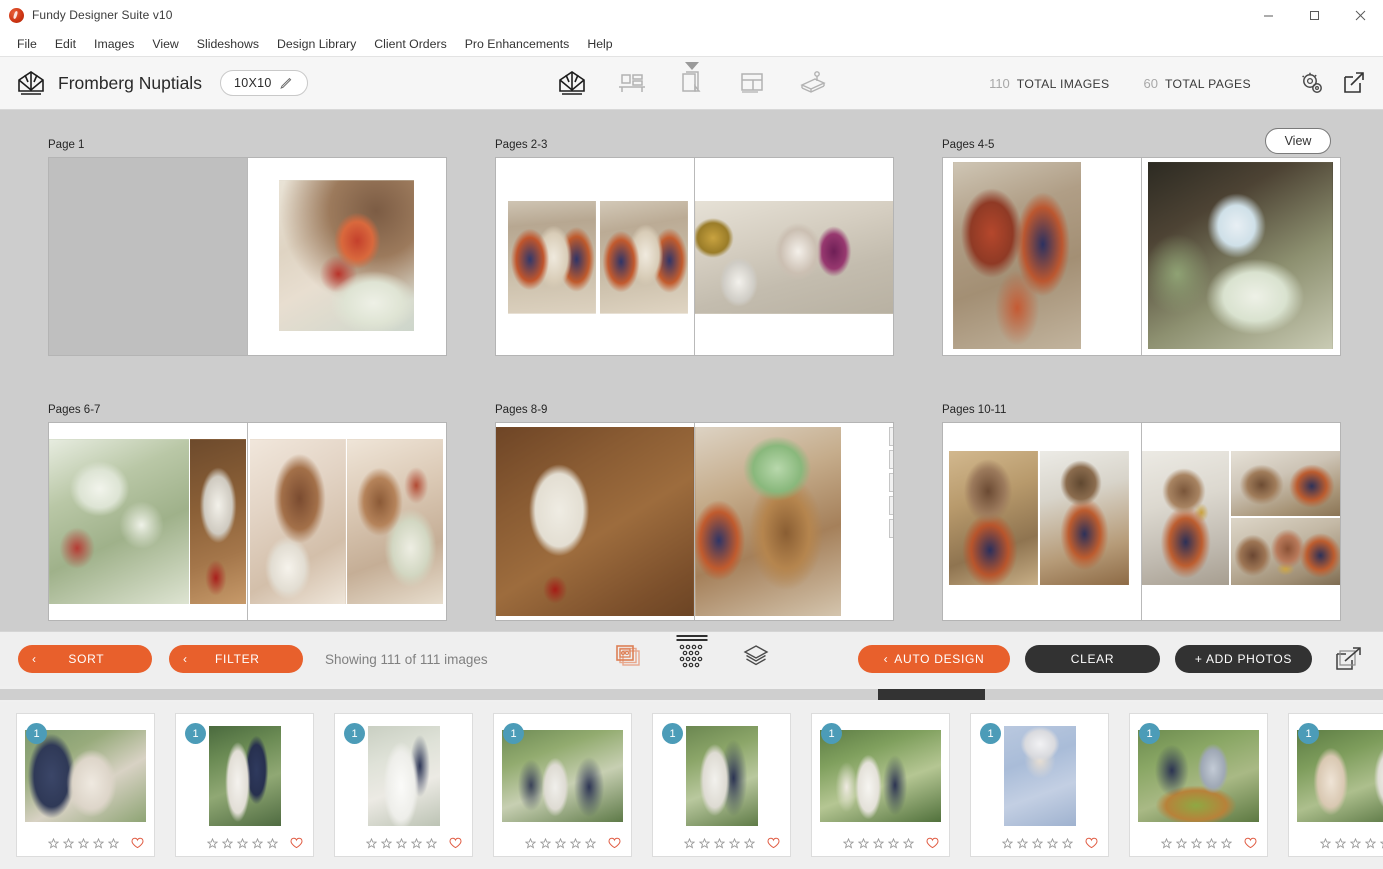 The image size is (1383, 869). Describe the element at coordinates (148, 256) in the screenshot. I see `page-left-blank` at that location.